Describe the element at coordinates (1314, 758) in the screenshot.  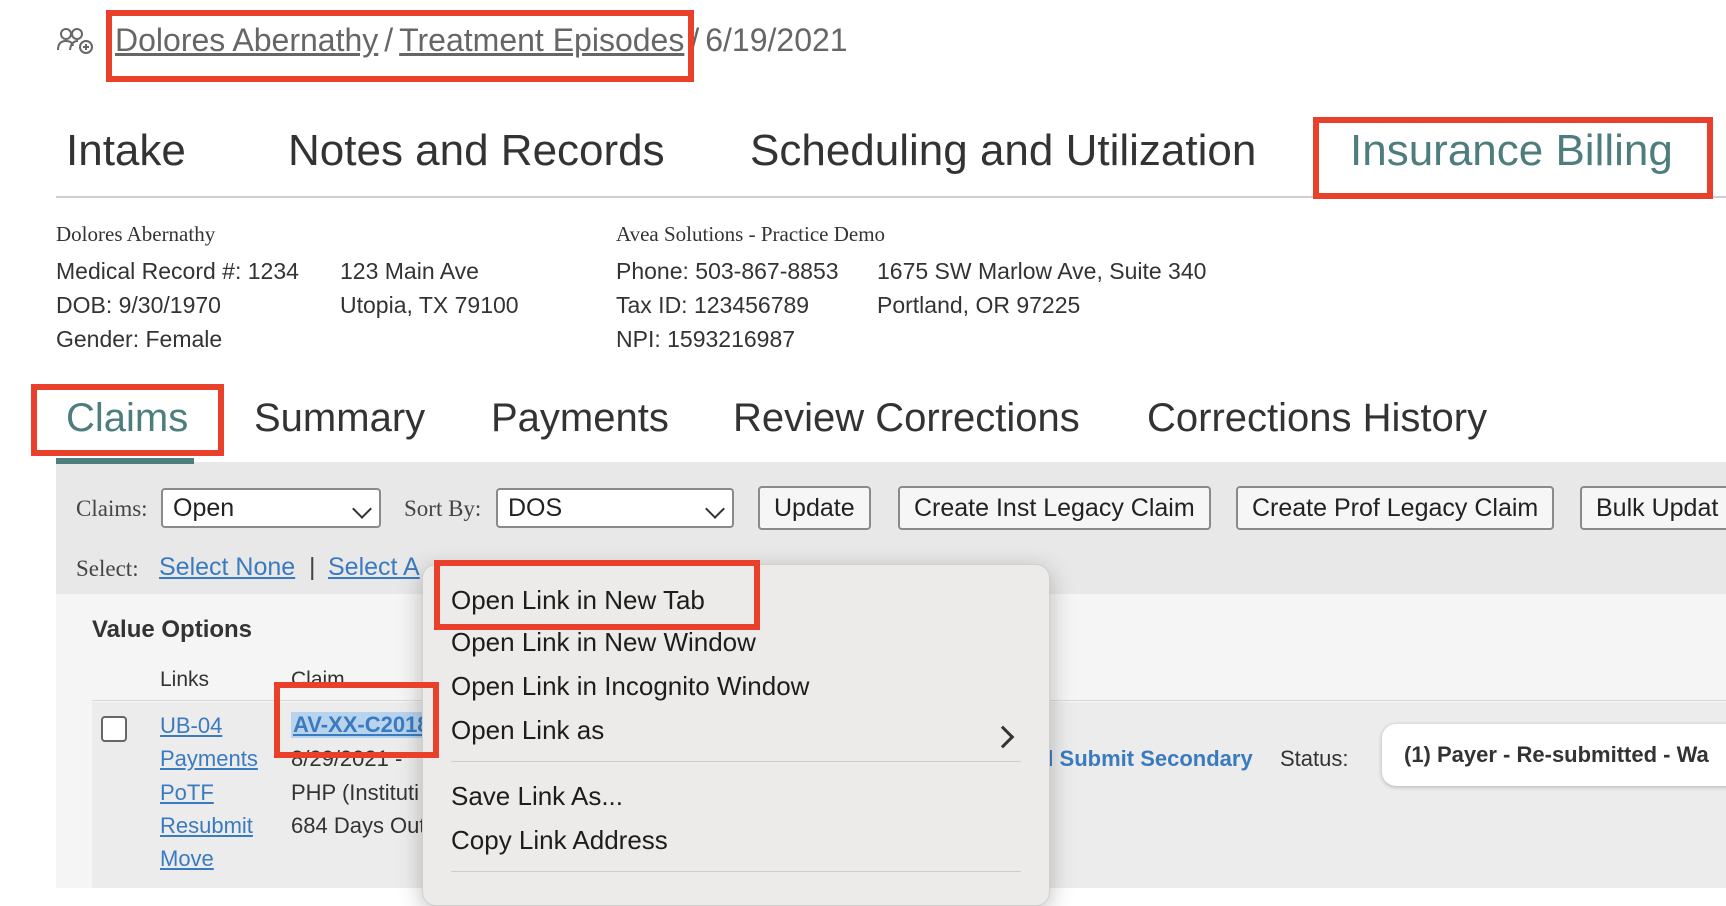
I see `status-label: Status:` at that location.